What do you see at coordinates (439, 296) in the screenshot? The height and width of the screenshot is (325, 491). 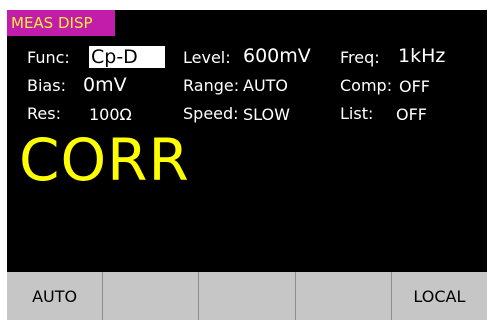 I see `softkey-5-local: LOCAL` at bounding box center [439, 296].